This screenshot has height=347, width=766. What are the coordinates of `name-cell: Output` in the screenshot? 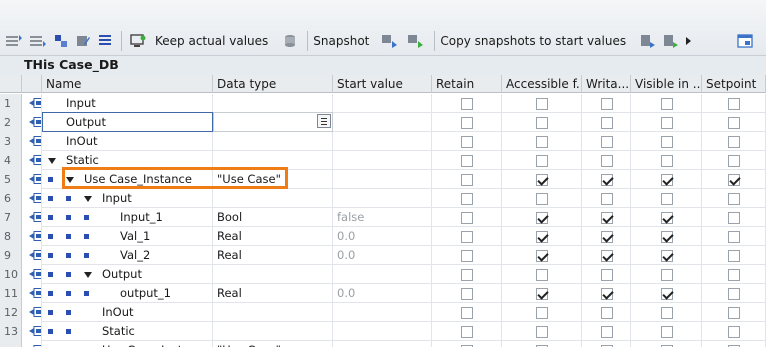 It's located at (127, 274).